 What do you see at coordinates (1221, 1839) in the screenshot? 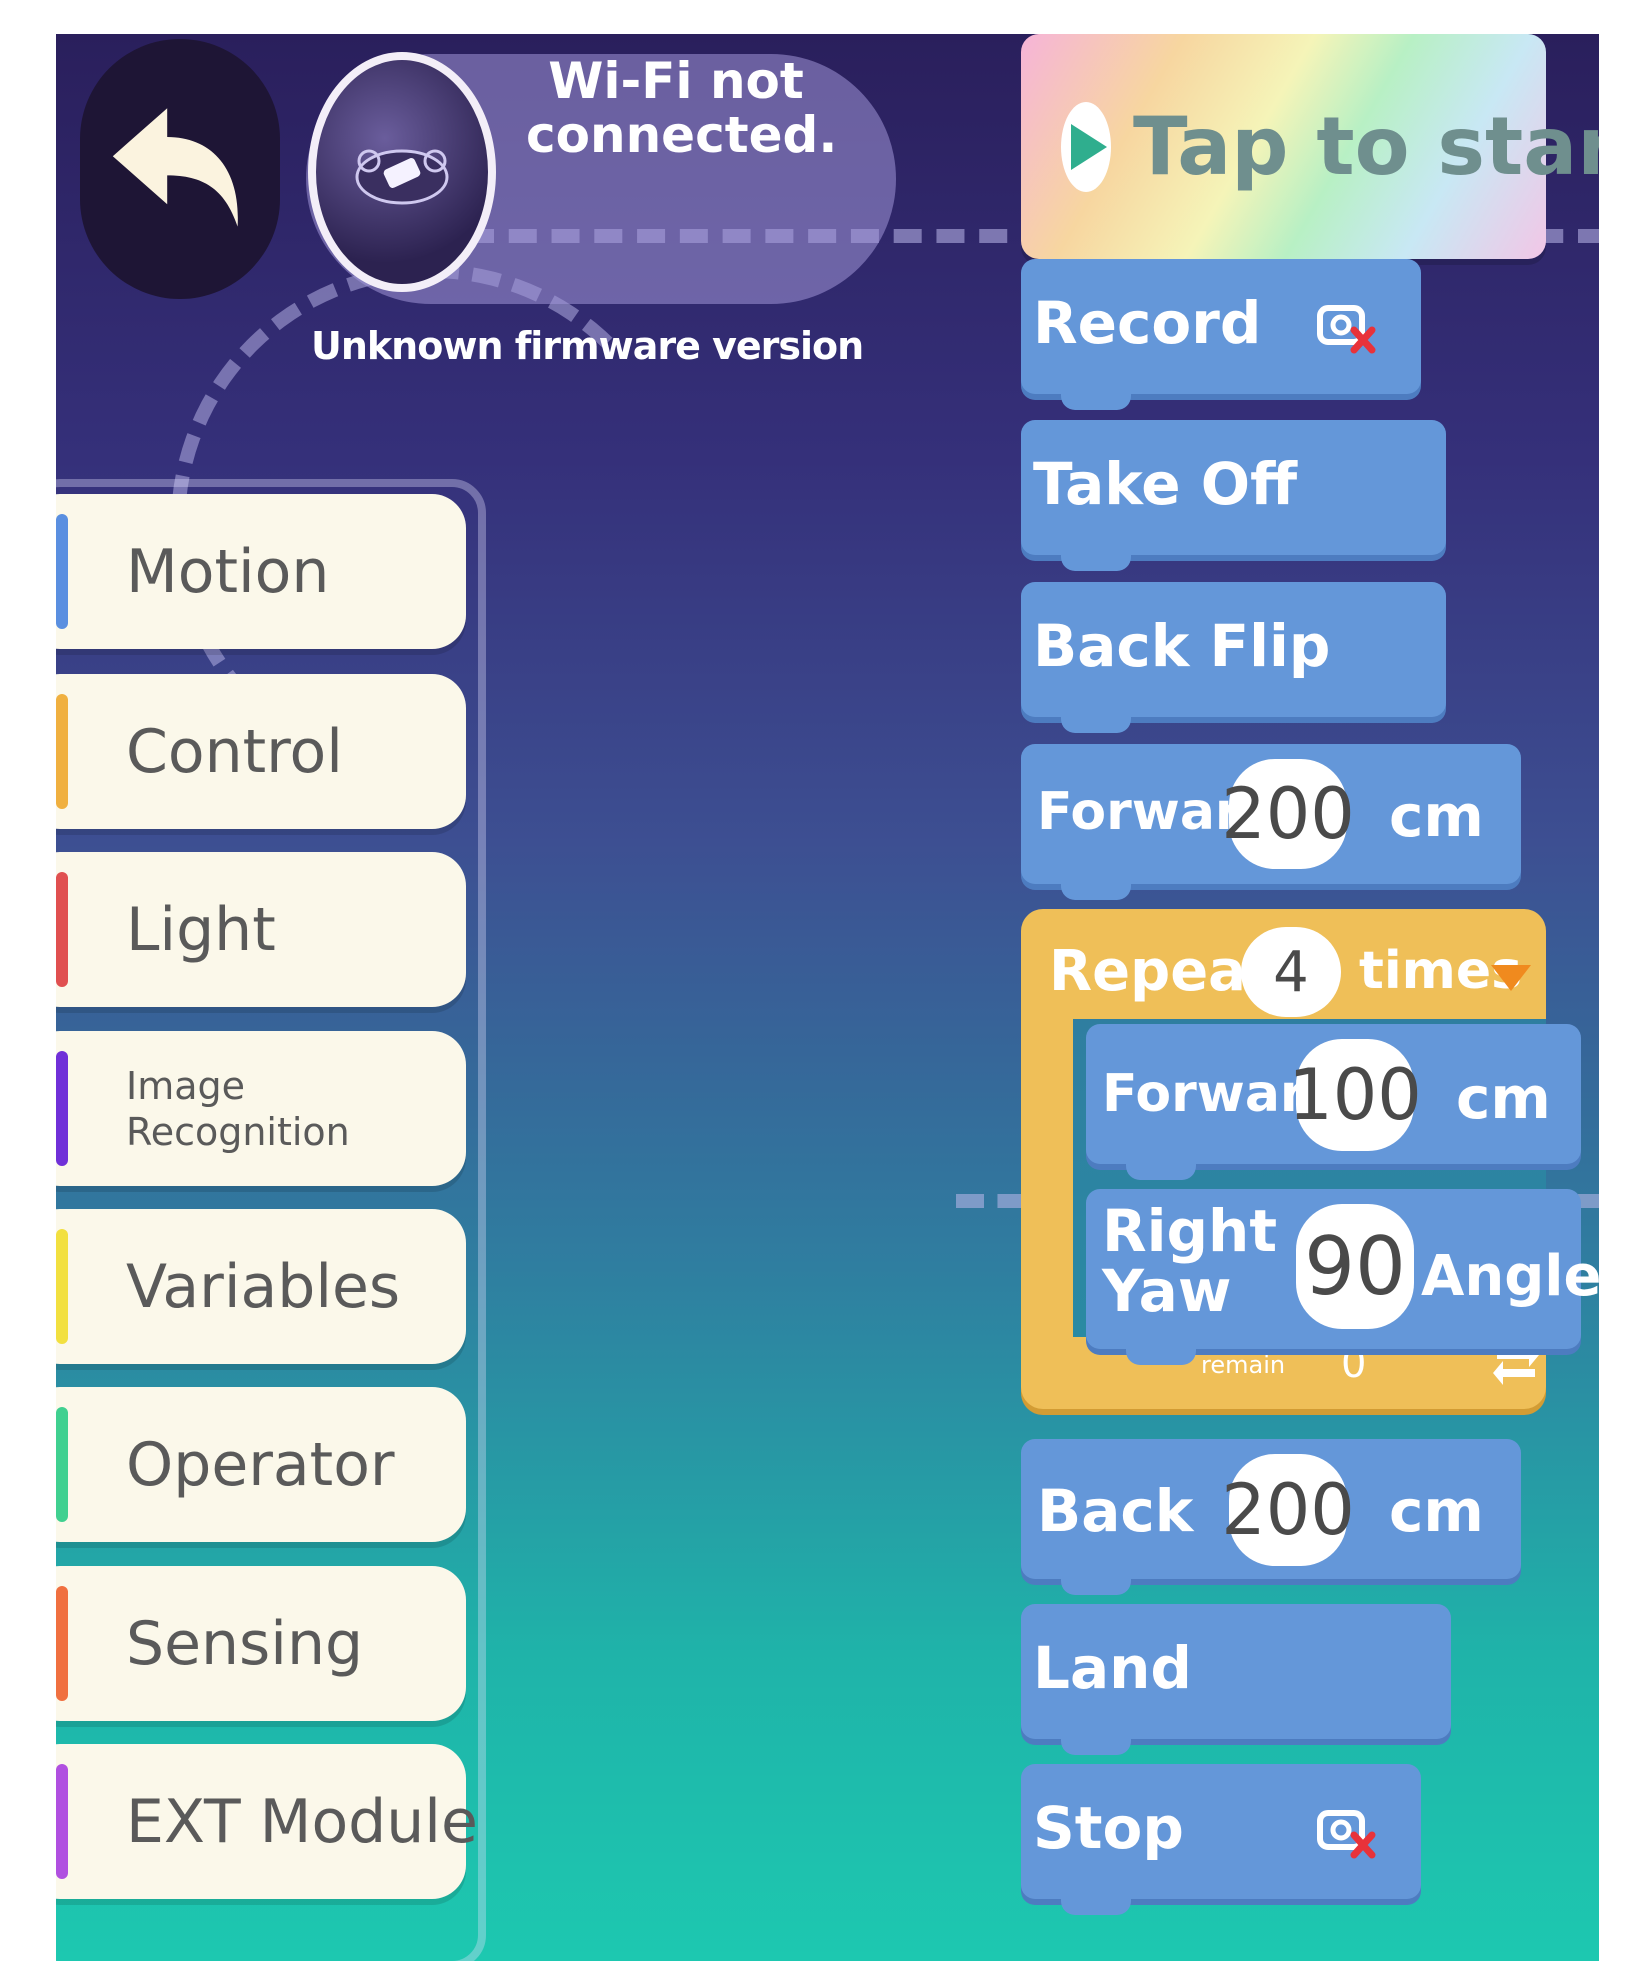
I see `block-stop: Stop` at bounding box center [1221, 1839].